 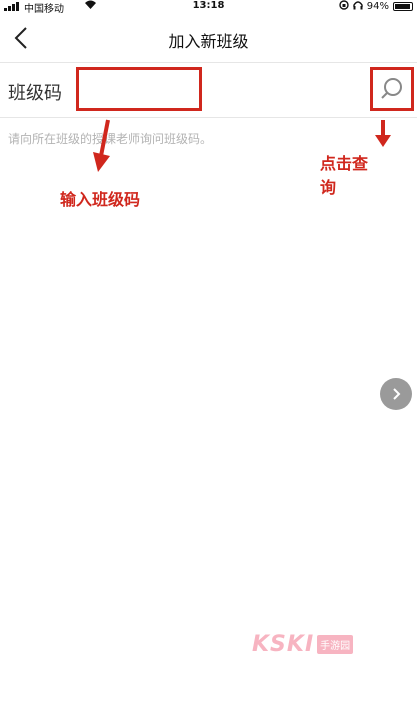 What do you see at coordinates (208, 90) in the screenshot?
I see `class-code-row: 班级码` at bounding box center [208, 90].